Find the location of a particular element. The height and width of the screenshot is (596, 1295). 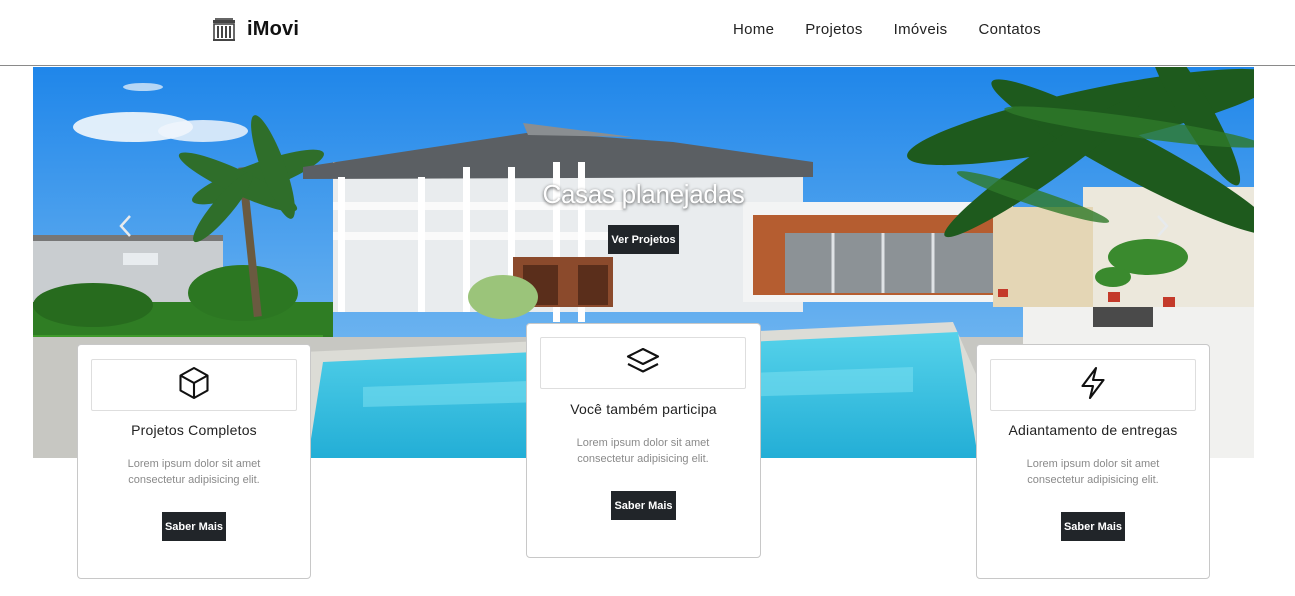

chevron-left-icon is located at coordinates (126, 226).